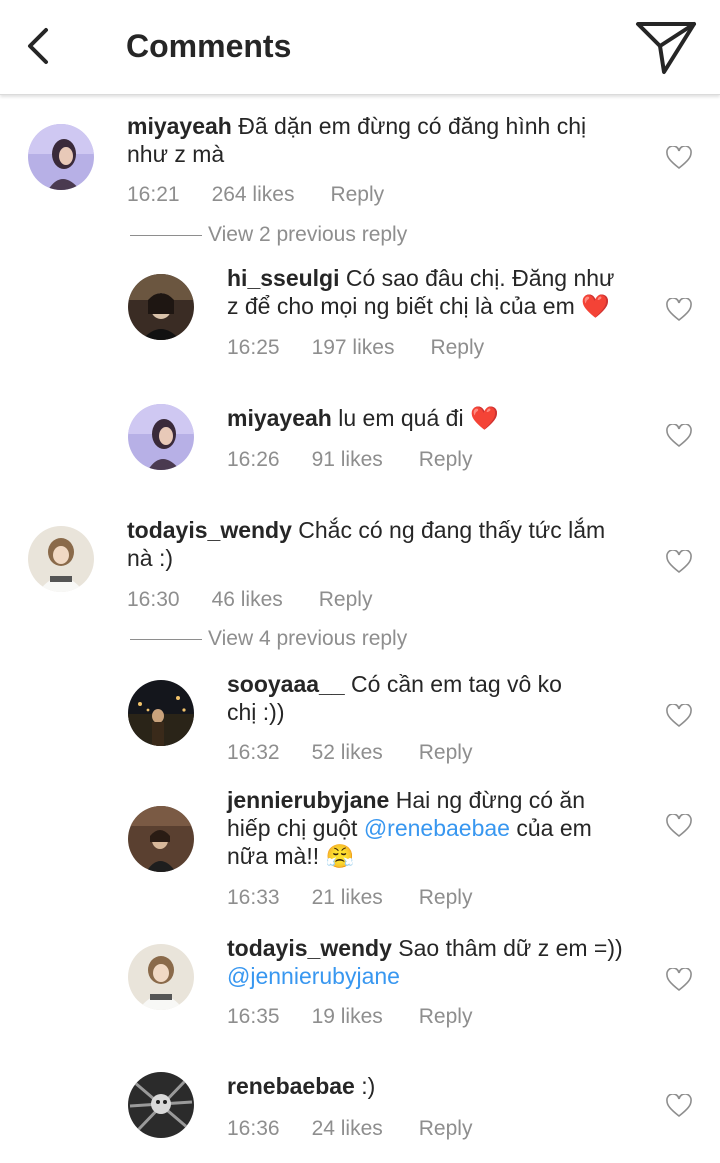 The height and width of the screenshot is (1163, 720). Describe the element at coordinates (554, 828) in the screenshot. I see `comment-text-line: của em` at that location.